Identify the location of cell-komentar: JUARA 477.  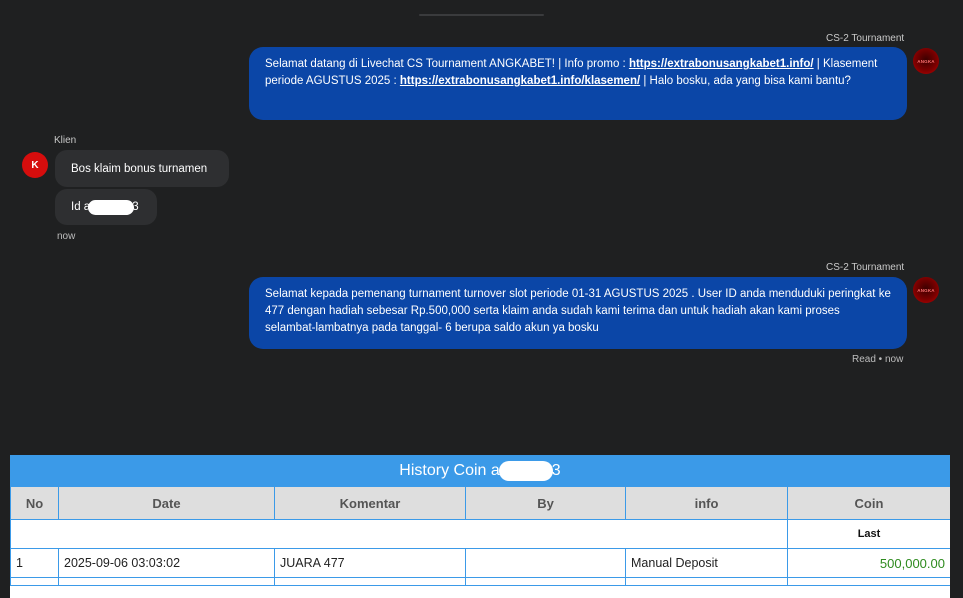
(370, 563).